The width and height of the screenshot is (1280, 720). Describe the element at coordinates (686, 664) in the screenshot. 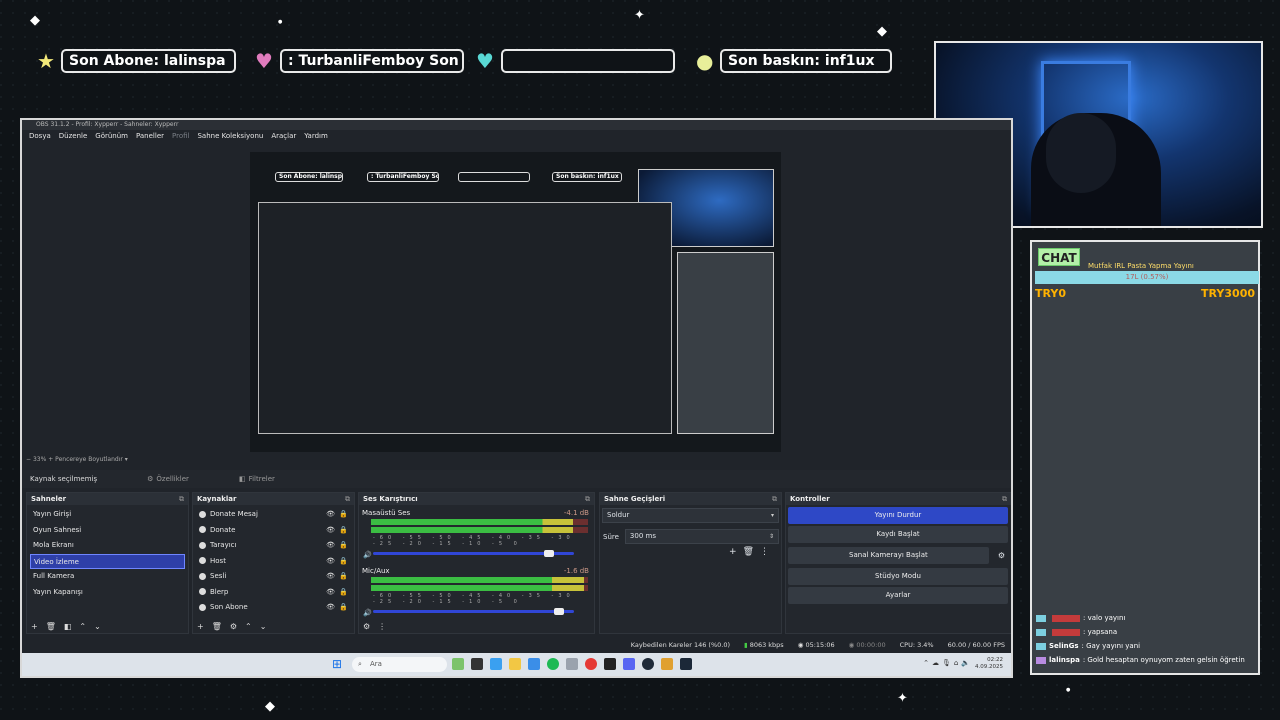

I see `steam-icon` at that location.